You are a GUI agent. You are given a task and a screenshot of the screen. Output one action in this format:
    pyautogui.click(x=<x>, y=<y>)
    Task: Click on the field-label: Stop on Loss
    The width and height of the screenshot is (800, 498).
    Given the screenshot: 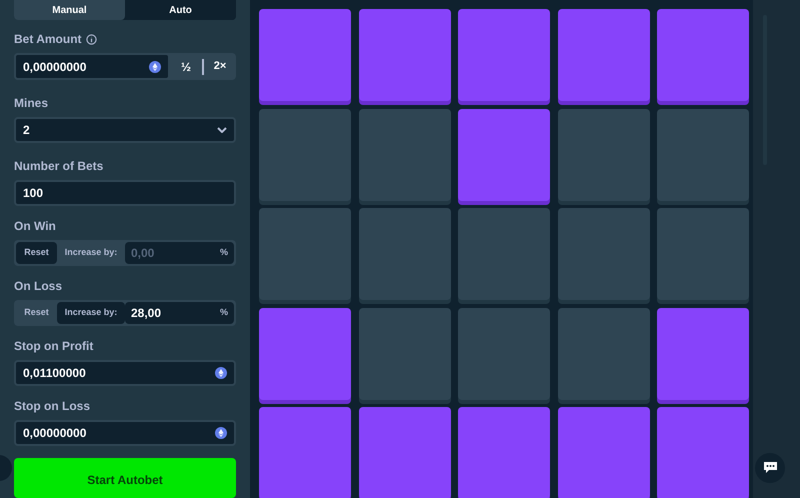 What is the action you would take?
    pyautogui.click(x=52, y=406)
    